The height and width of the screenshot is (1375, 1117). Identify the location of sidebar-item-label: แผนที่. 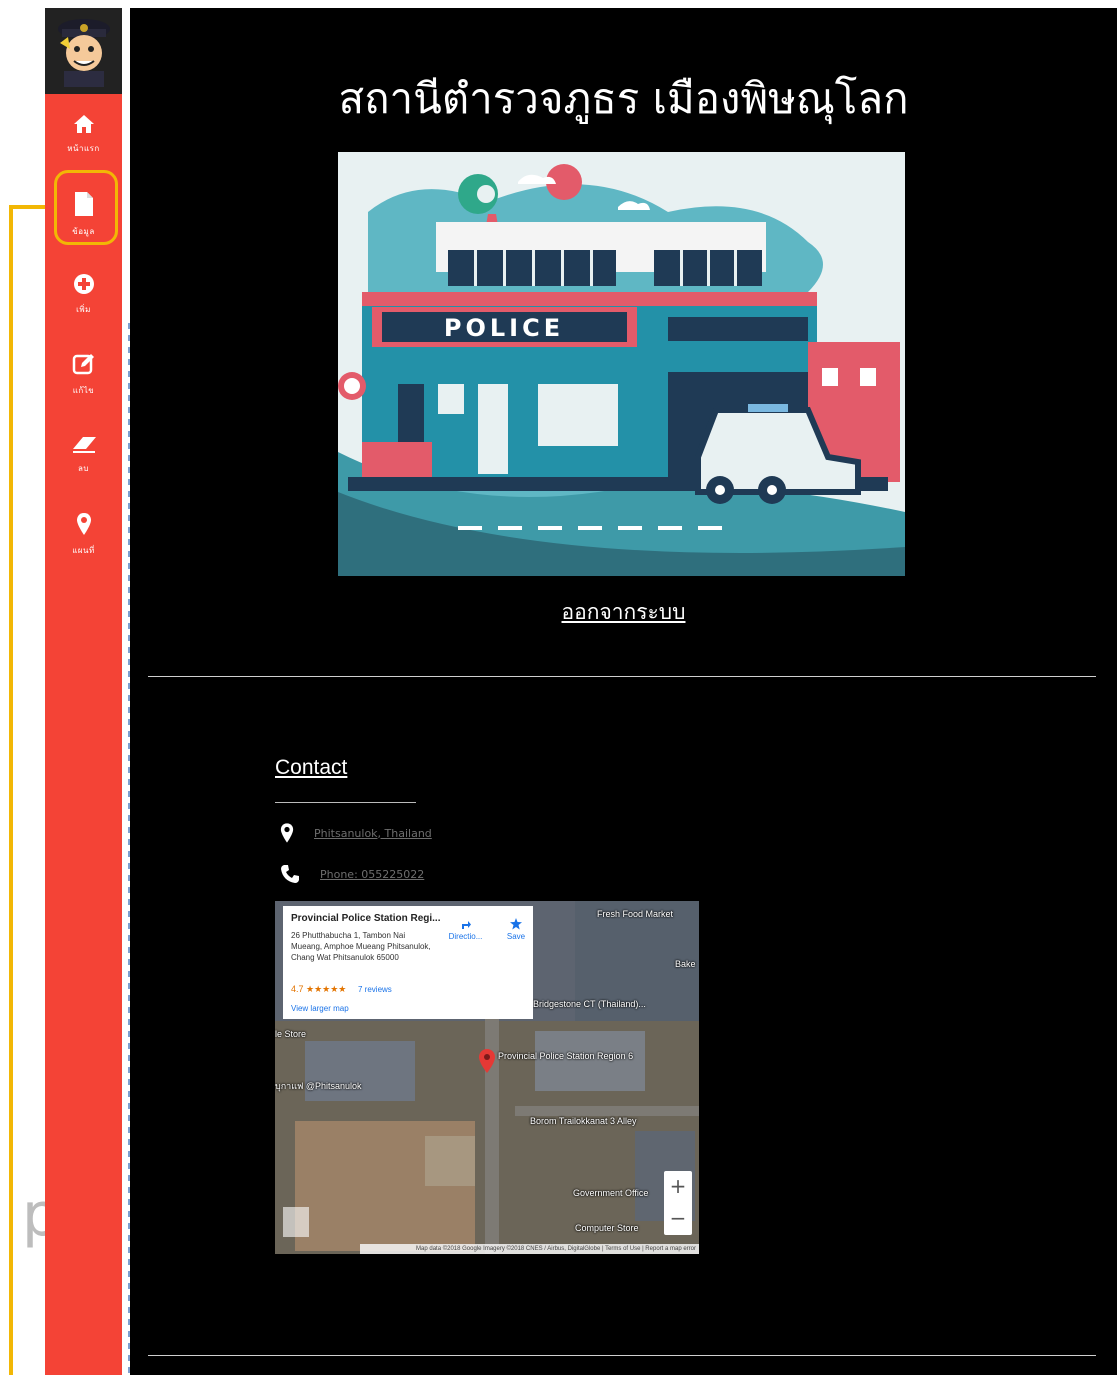
(83, 550).